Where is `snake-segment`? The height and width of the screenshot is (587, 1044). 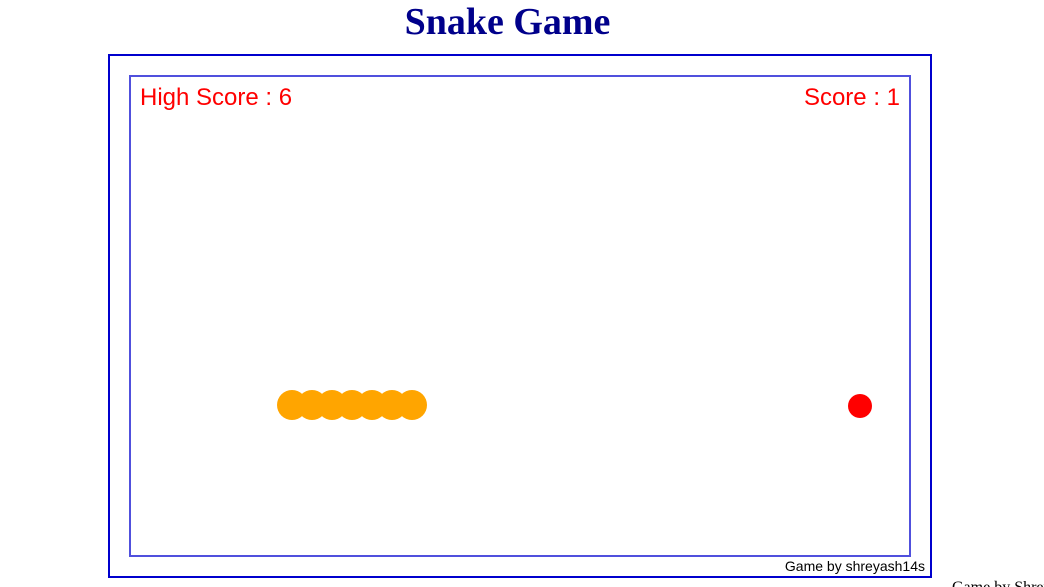
snake-segment is located at coordinates (412, 405).